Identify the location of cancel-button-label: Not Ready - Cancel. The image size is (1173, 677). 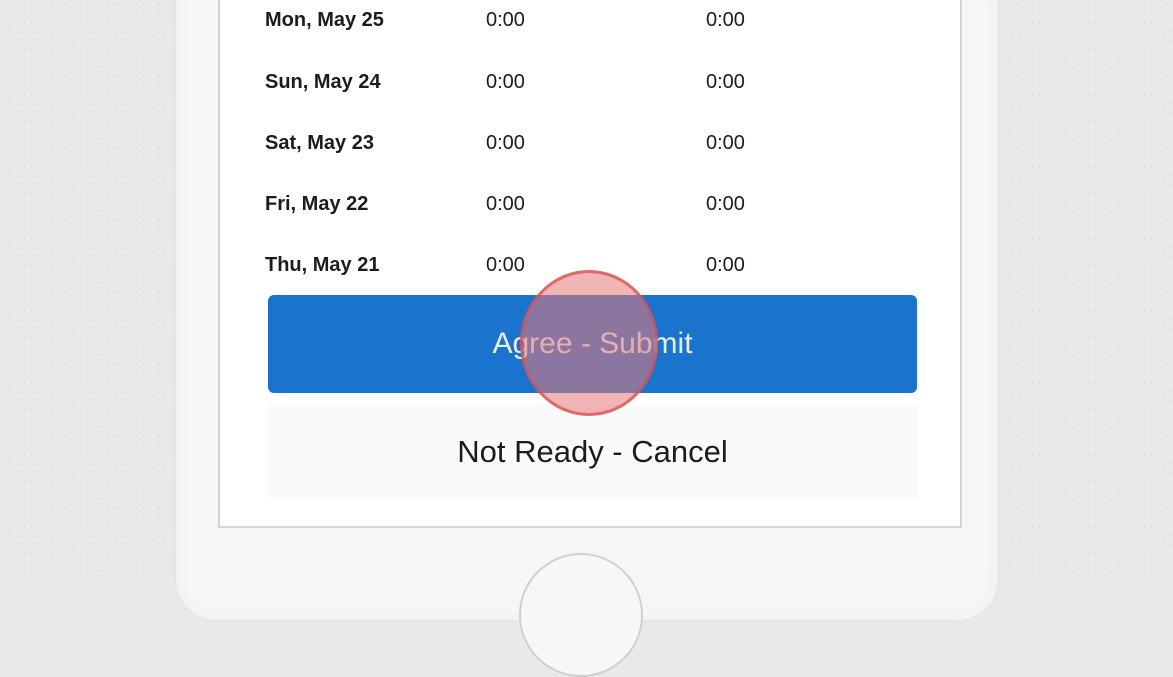
(592, 451).